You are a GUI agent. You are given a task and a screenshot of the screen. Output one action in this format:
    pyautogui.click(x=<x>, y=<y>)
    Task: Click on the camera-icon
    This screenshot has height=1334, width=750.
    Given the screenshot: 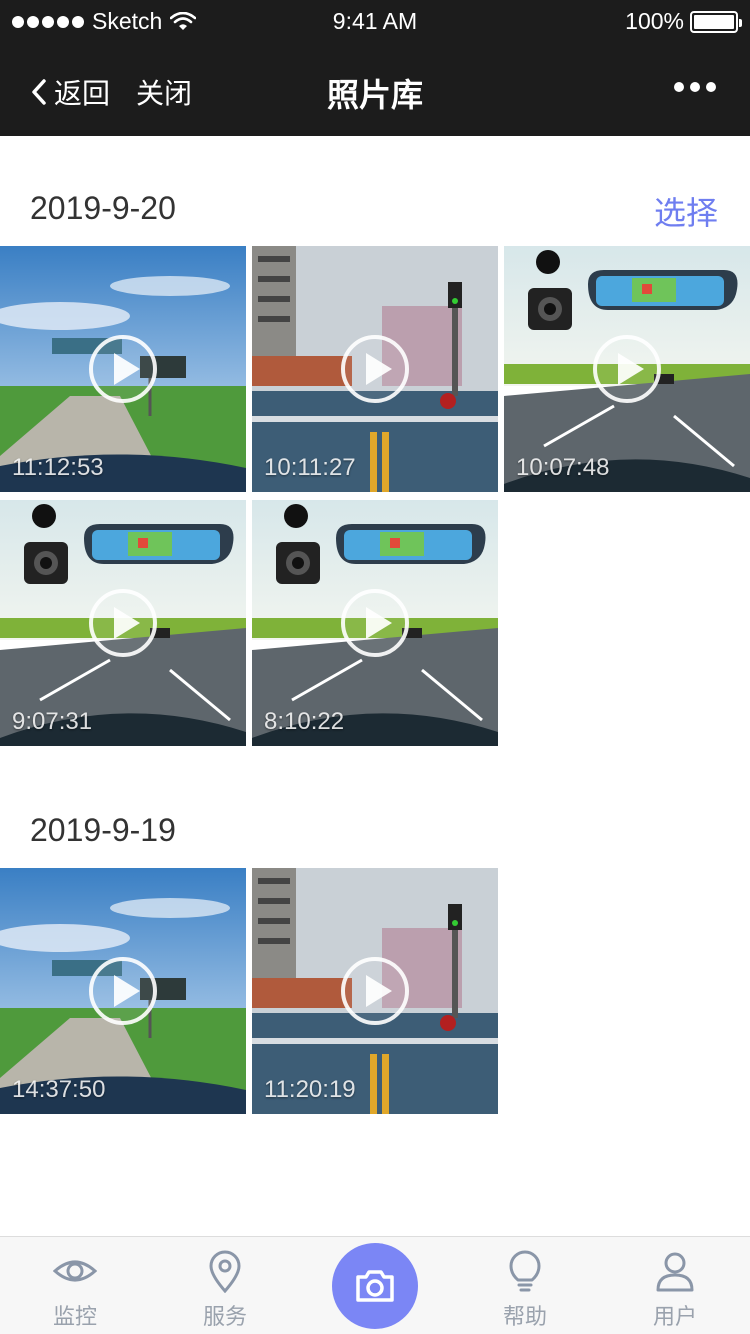 What is the action you would take?
    pyautogui.click(x=375, y=1286)
    